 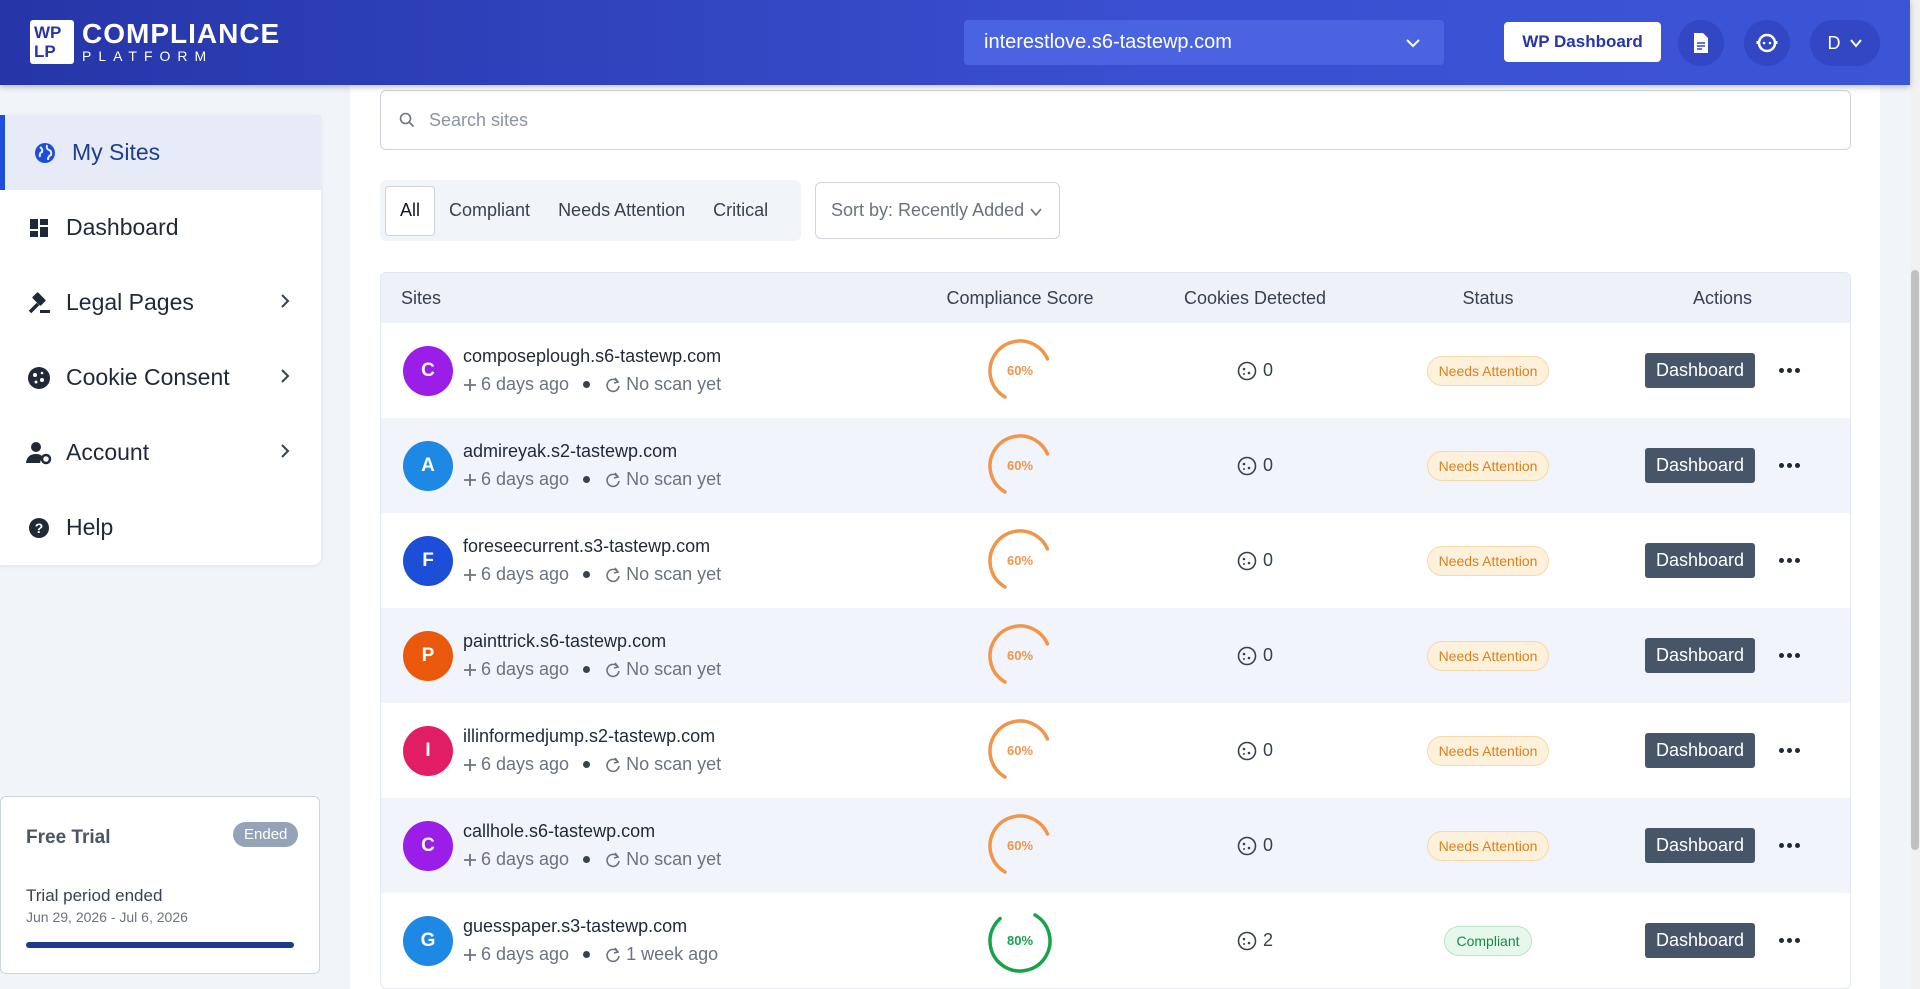 I want to click on support-icon, so click(x=1767, y=43).